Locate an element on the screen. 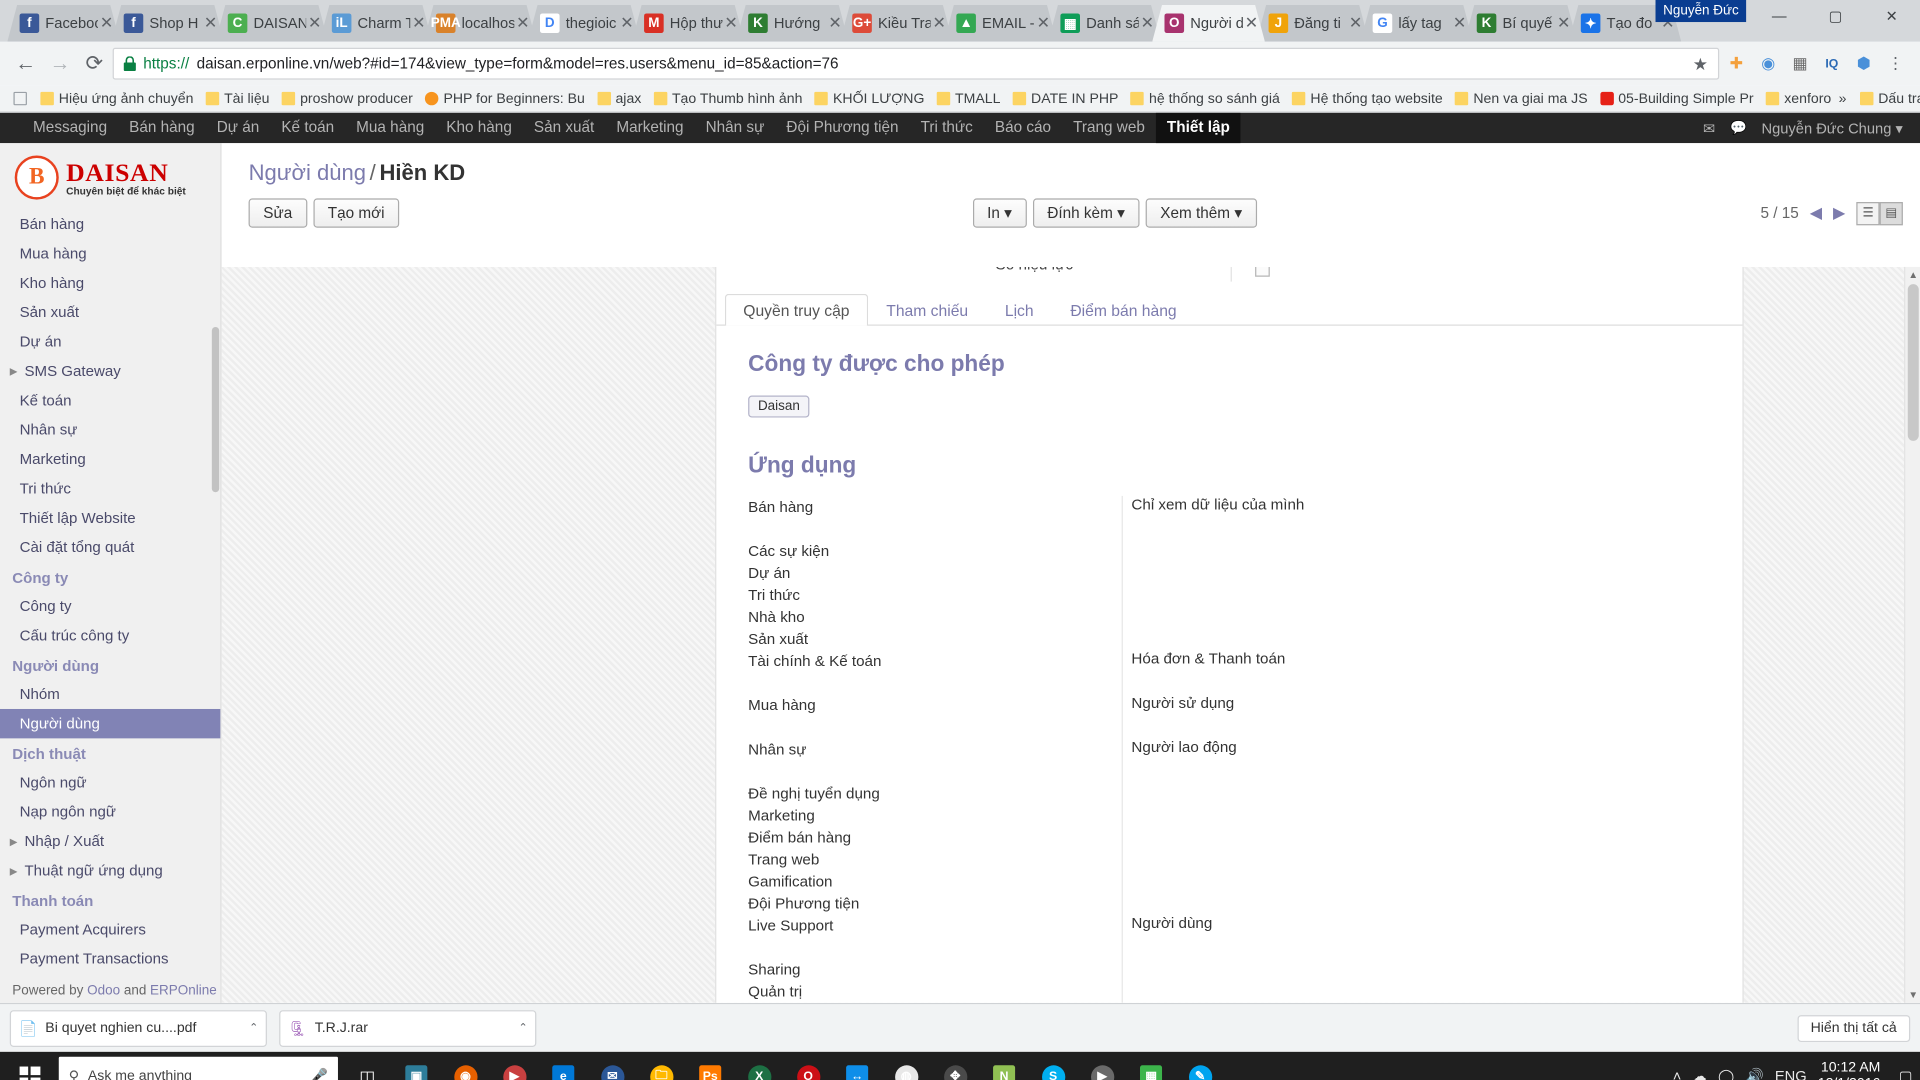 Image resolution: width=1920 pixels, height=1080 pixels. notepad-plus-icon: N is located at coordinates (1004, 1066).